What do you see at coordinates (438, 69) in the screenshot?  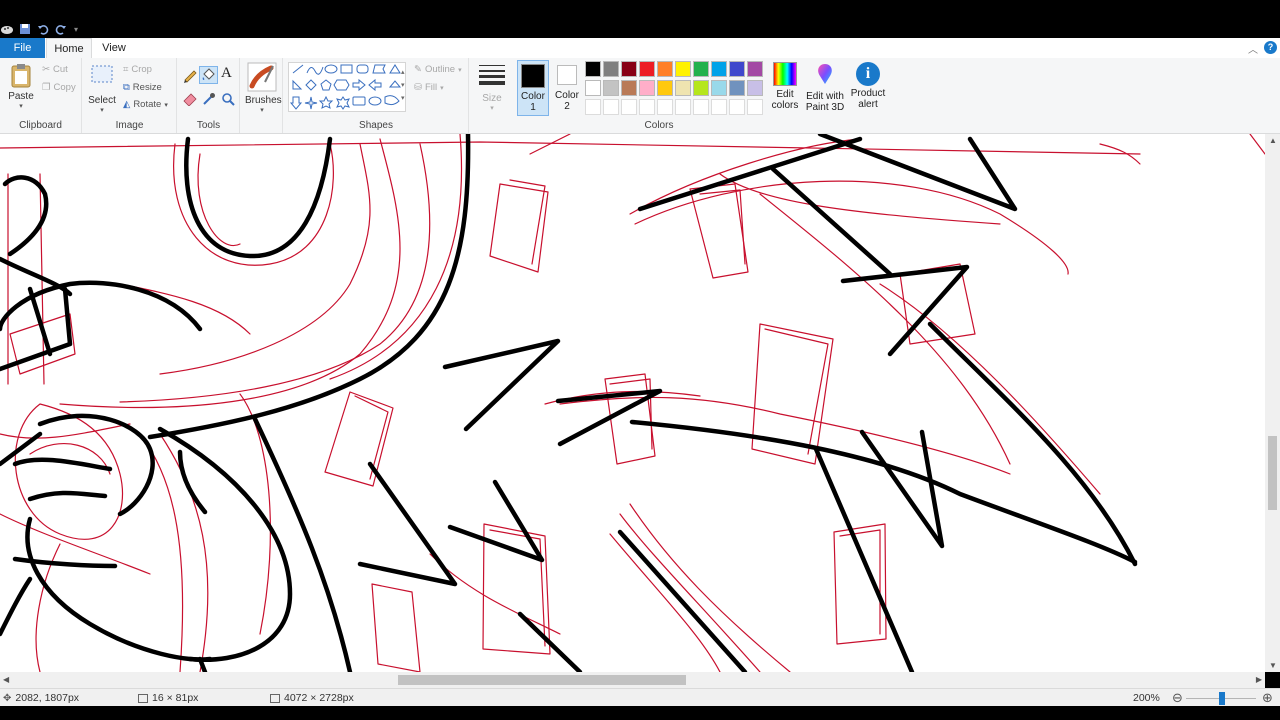 I see `outline-button: ✎ Outline ▾` at bounding box center [438, 69].